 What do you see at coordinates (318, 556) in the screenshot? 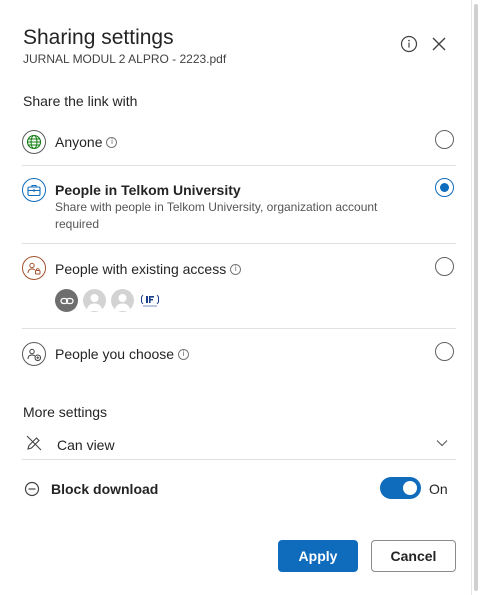
I see `apply-button: Apply` at bounding box center [318, 556].